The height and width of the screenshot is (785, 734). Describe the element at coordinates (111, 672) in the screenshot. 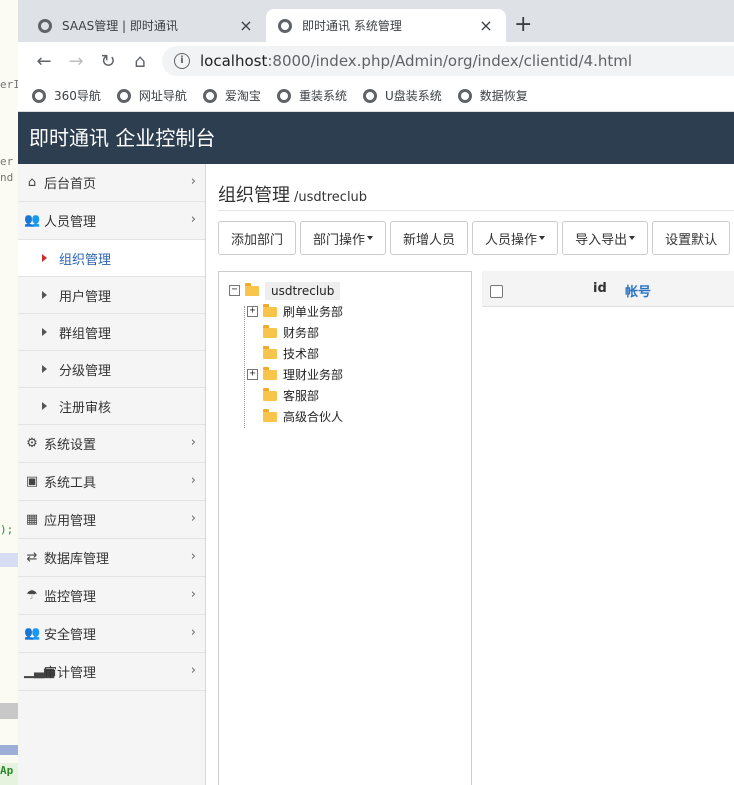

I see `sidebar-item-audit: ▁▃▅ 审计管理 ›` at that location.